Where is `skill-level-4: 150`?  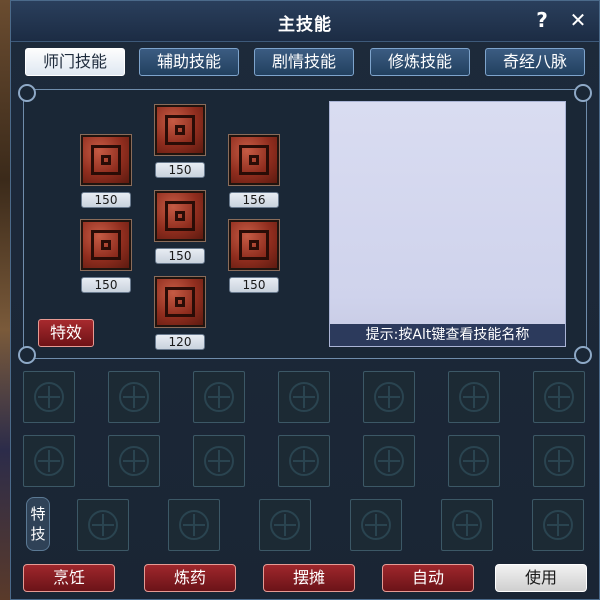
skill-level-4: 150 is located at coordinates (106, 285).